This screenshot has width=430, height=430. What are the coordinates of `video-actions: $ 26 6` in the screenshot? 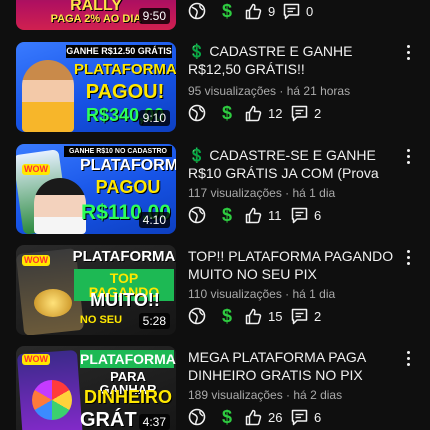 It's located at (288, 417).